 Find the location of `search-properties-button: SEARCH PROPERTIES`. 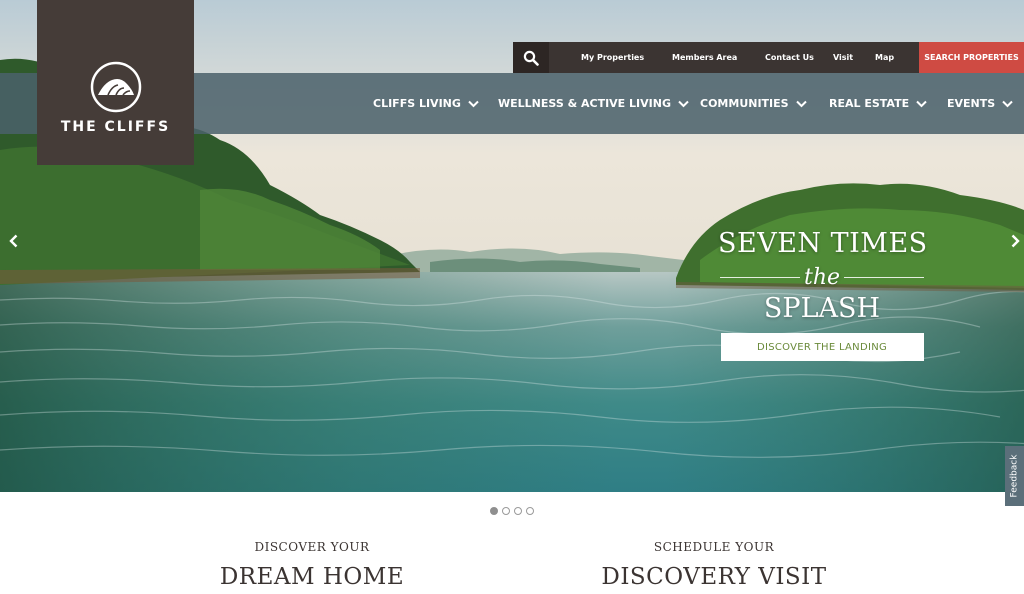

search-properties-button: SEARCH PROPERTIES is located at coordinates (971, 57).